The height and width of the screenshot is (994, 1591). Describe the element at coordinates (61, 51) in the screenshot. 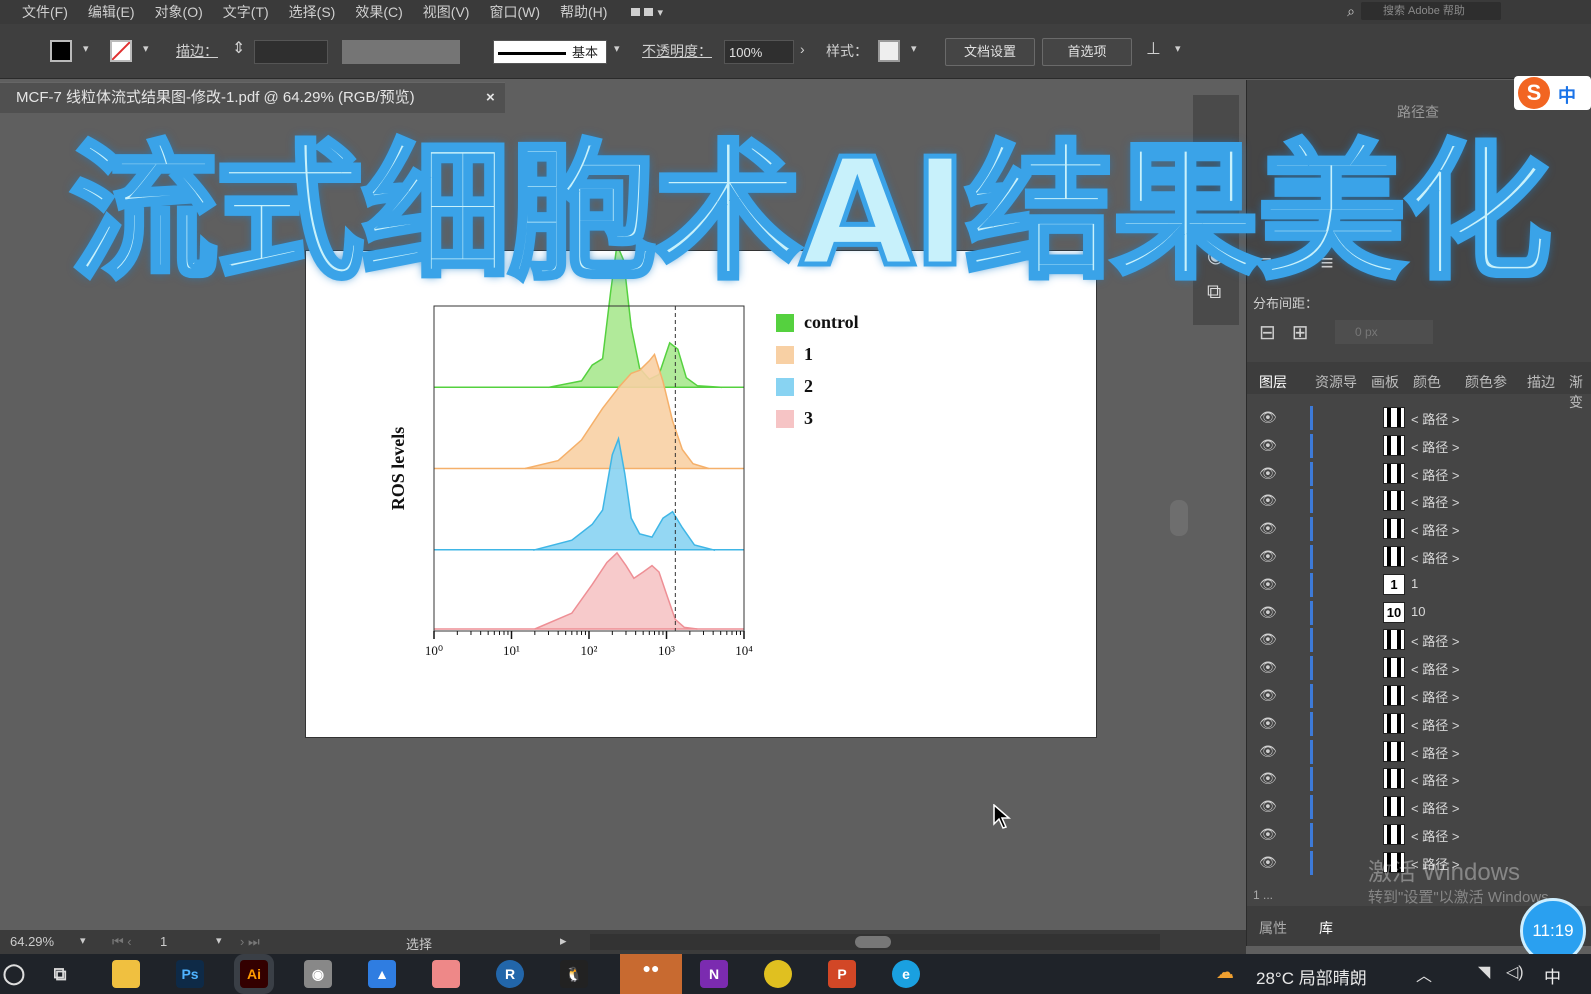

I see `fill-swatch` at that location.